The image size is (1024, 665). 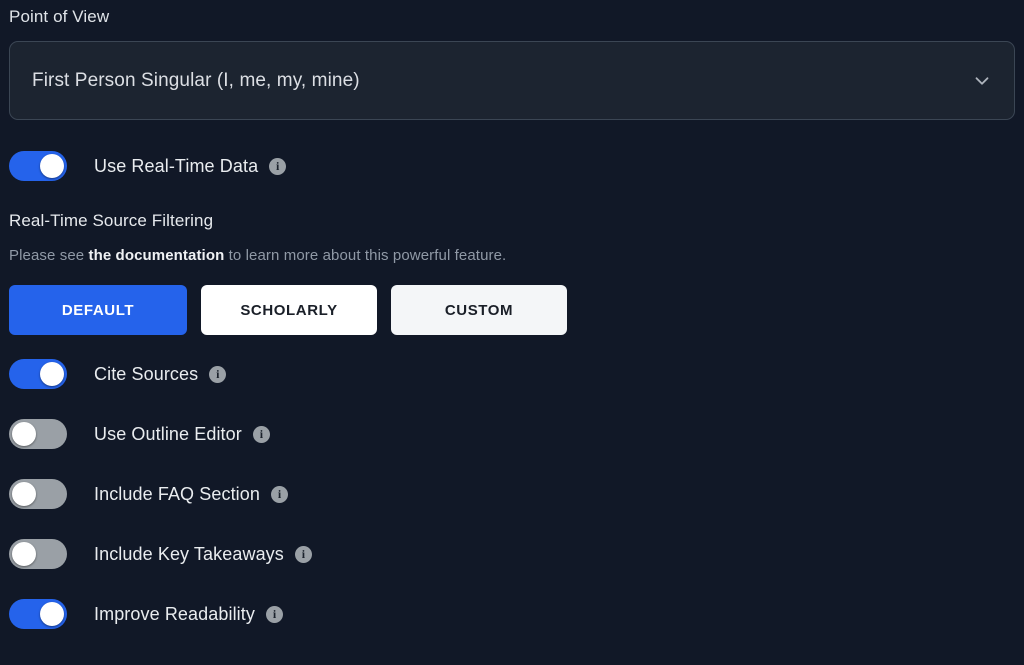 What do you see at coordinates (156, 255) in the screenshot?
I see `documentation-link: the documentation` at bounding box center [156, 255].